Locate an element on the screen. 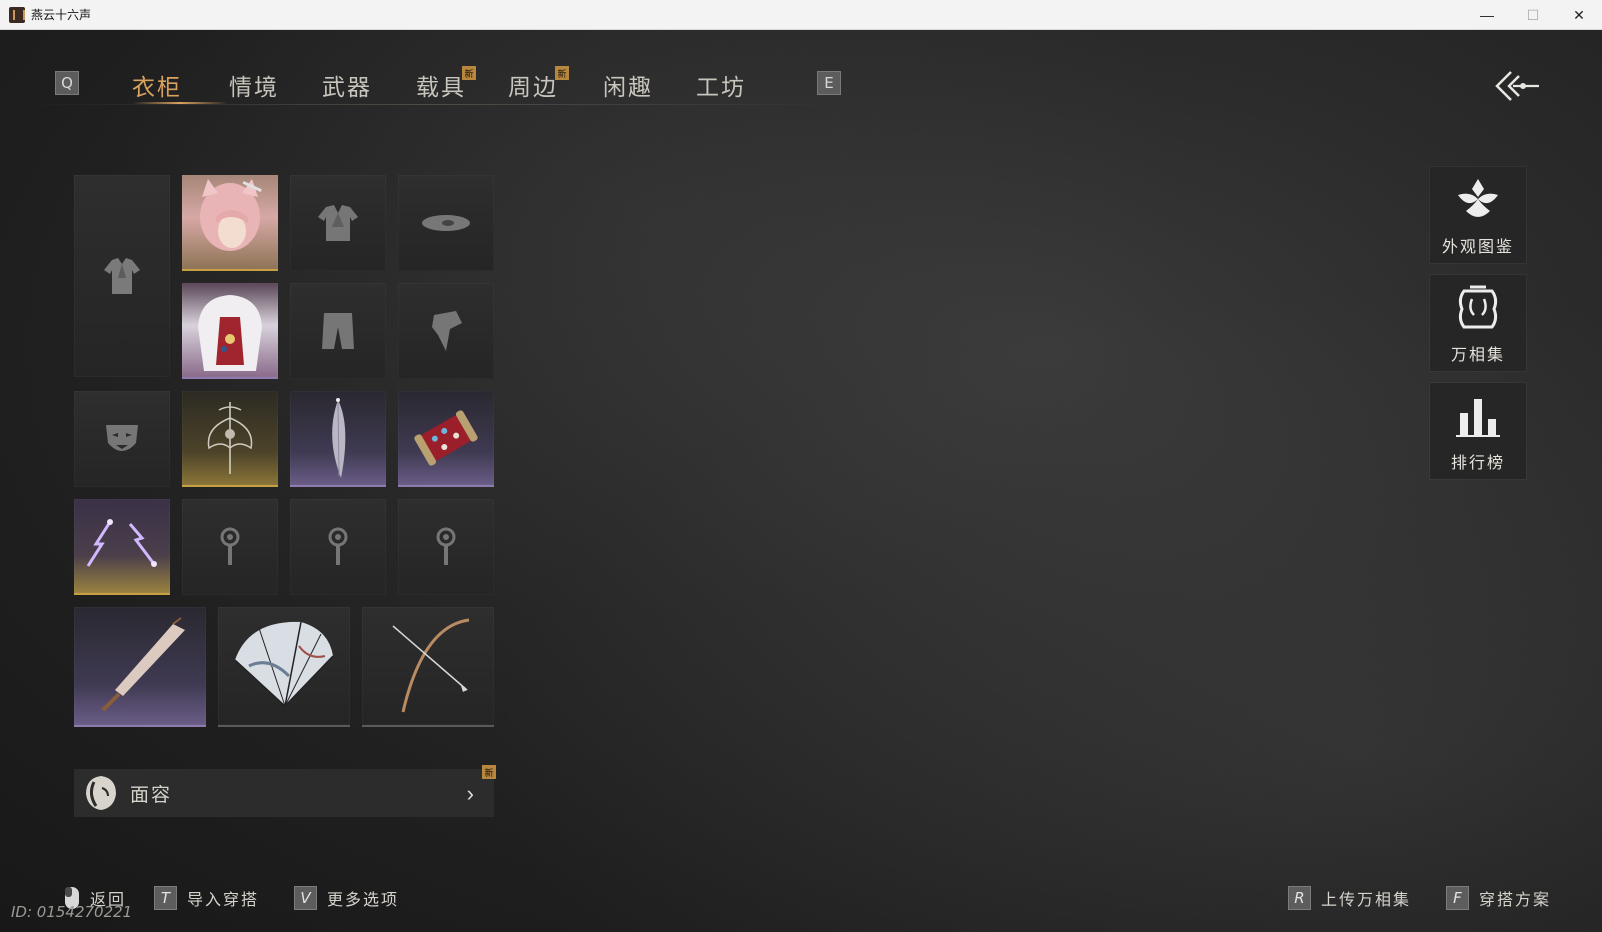 This screenshot has height=932, width=1602. fan-weapon-slot is located at coordinates (284, 667).